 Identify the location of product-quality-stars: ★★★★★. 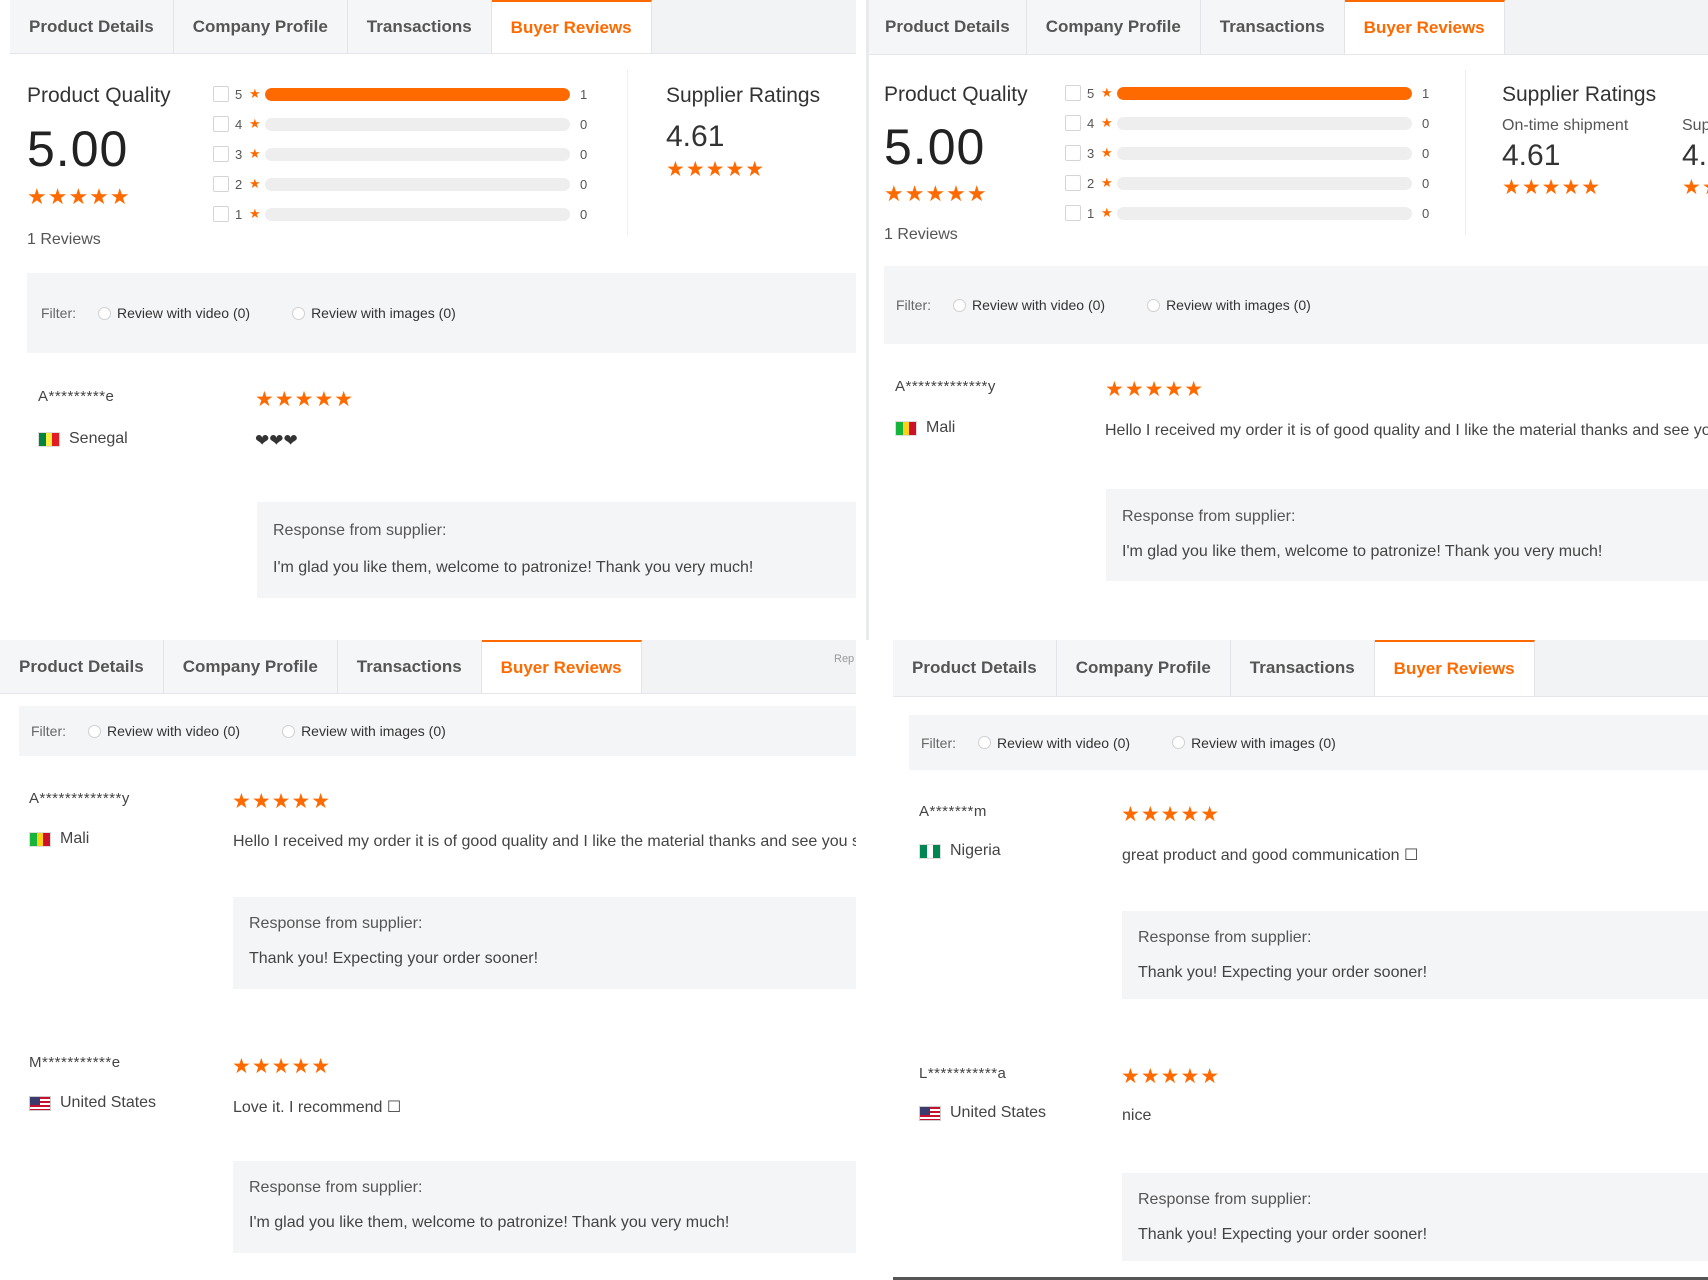
(936, 193).